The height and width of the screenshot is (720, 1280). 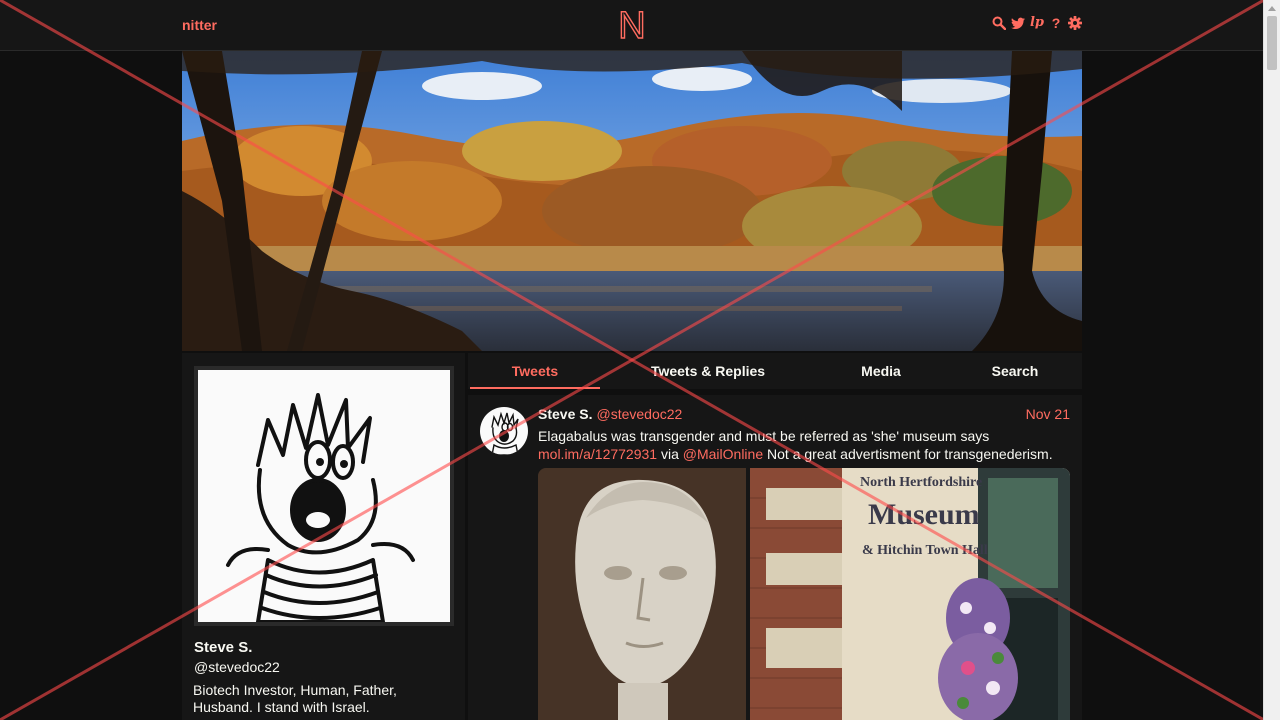 I want to click on search-icon, so click(x=999, y=23).